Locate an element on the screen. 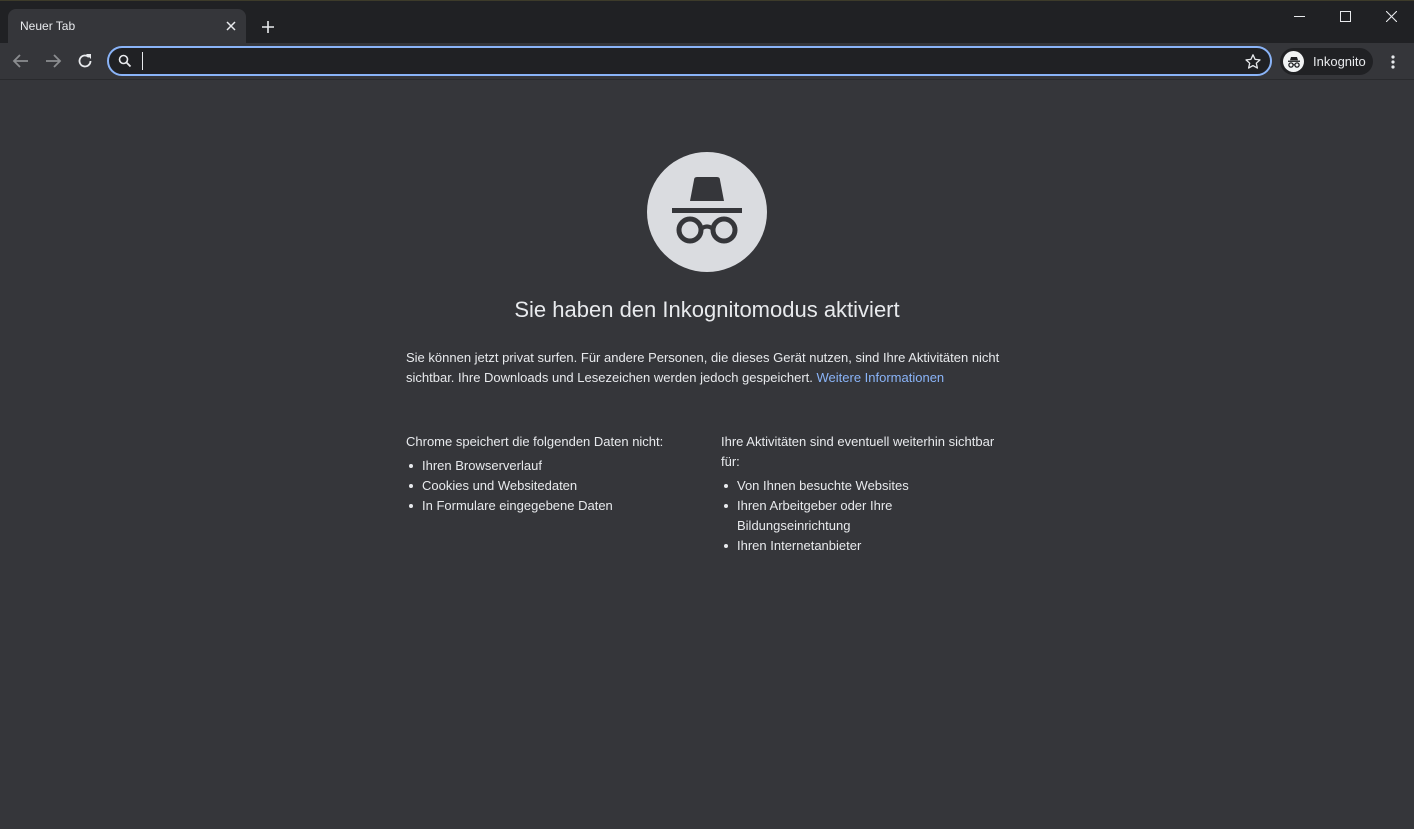  page-title: Sie haben den Inkognitomodus aktiviert is located at coordinates (707, 309).